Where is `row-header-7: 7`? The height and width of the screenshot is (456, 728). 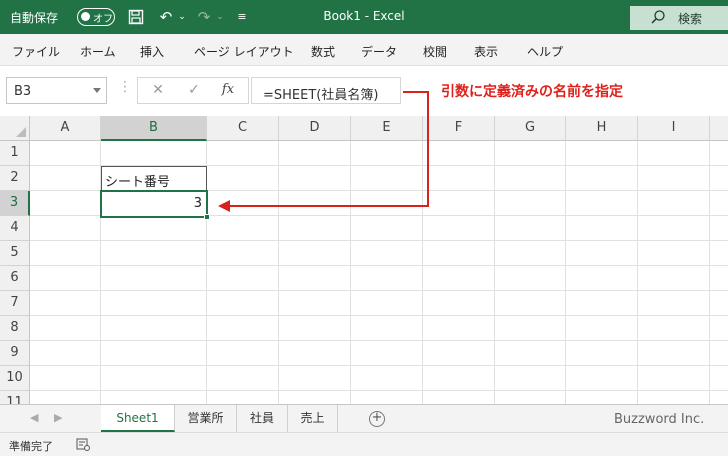 row-header-7: 7 is located at coordinates (15, 303).